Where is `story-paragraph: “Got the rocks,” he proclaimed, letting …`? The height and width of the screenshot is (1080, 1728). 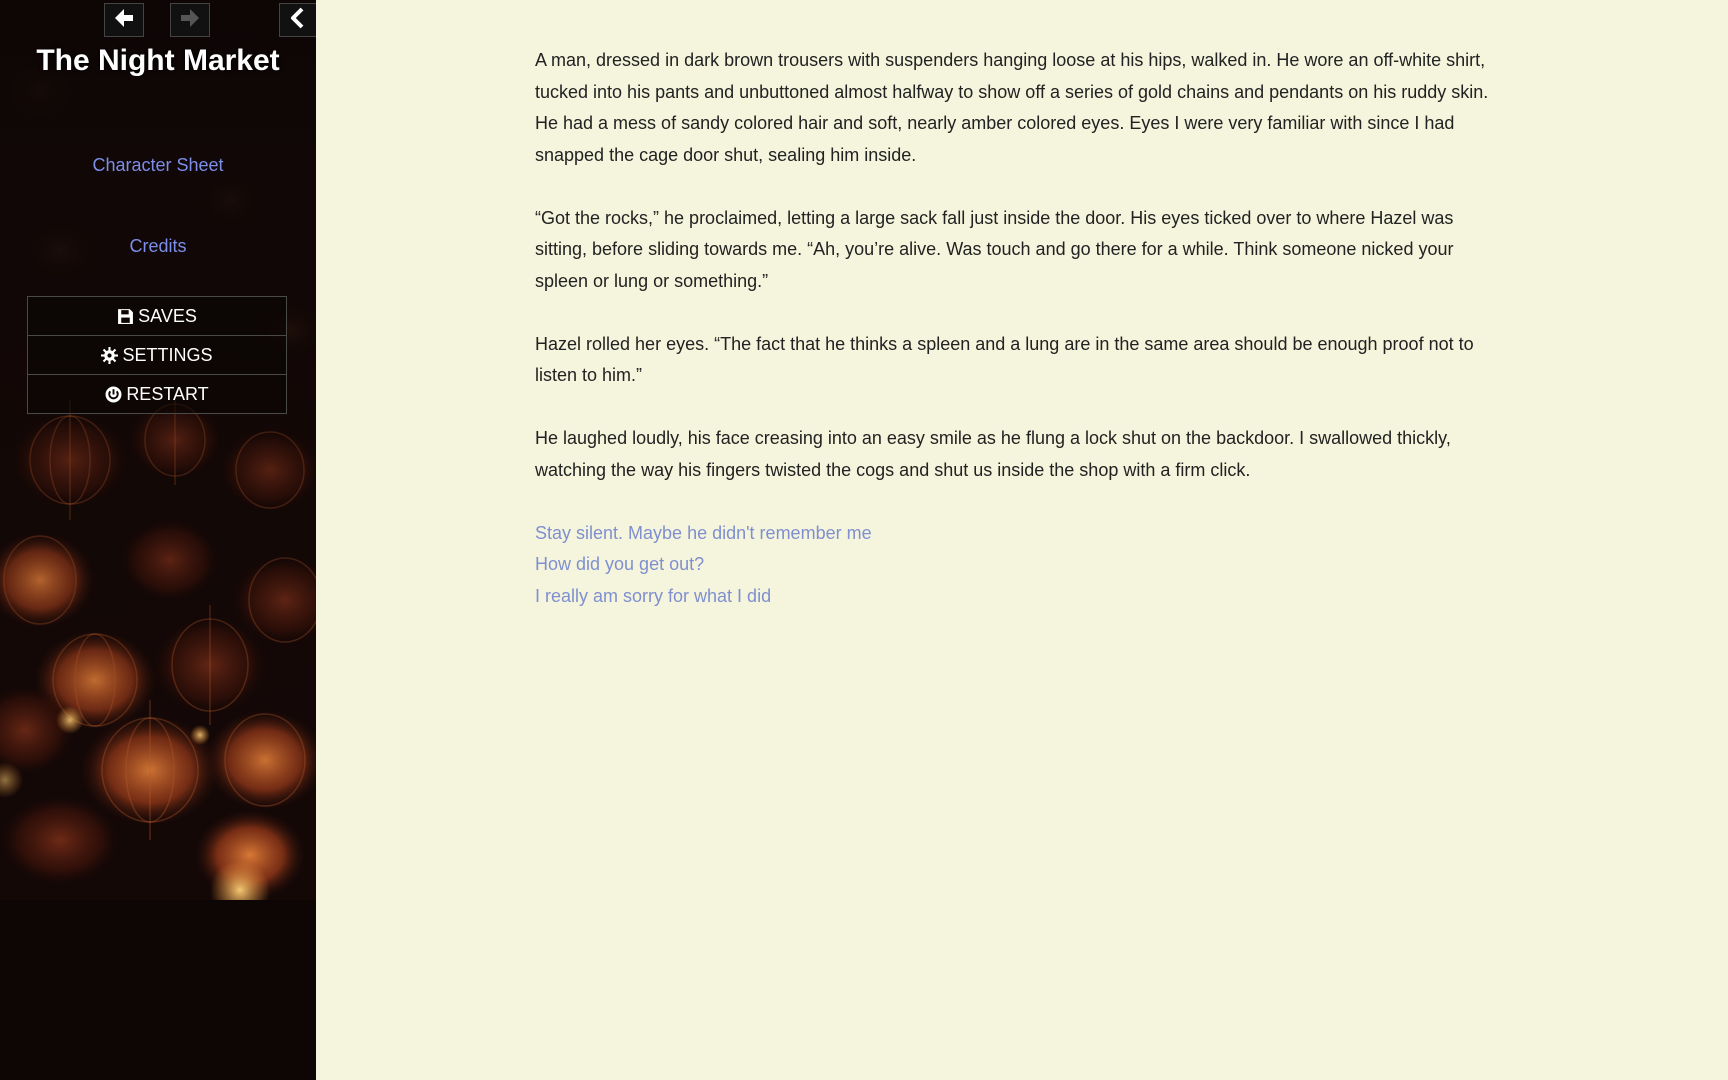 story-paragraph: “Got the rocks,” he proclaimed, letting … is located at coordinates (994, 249).